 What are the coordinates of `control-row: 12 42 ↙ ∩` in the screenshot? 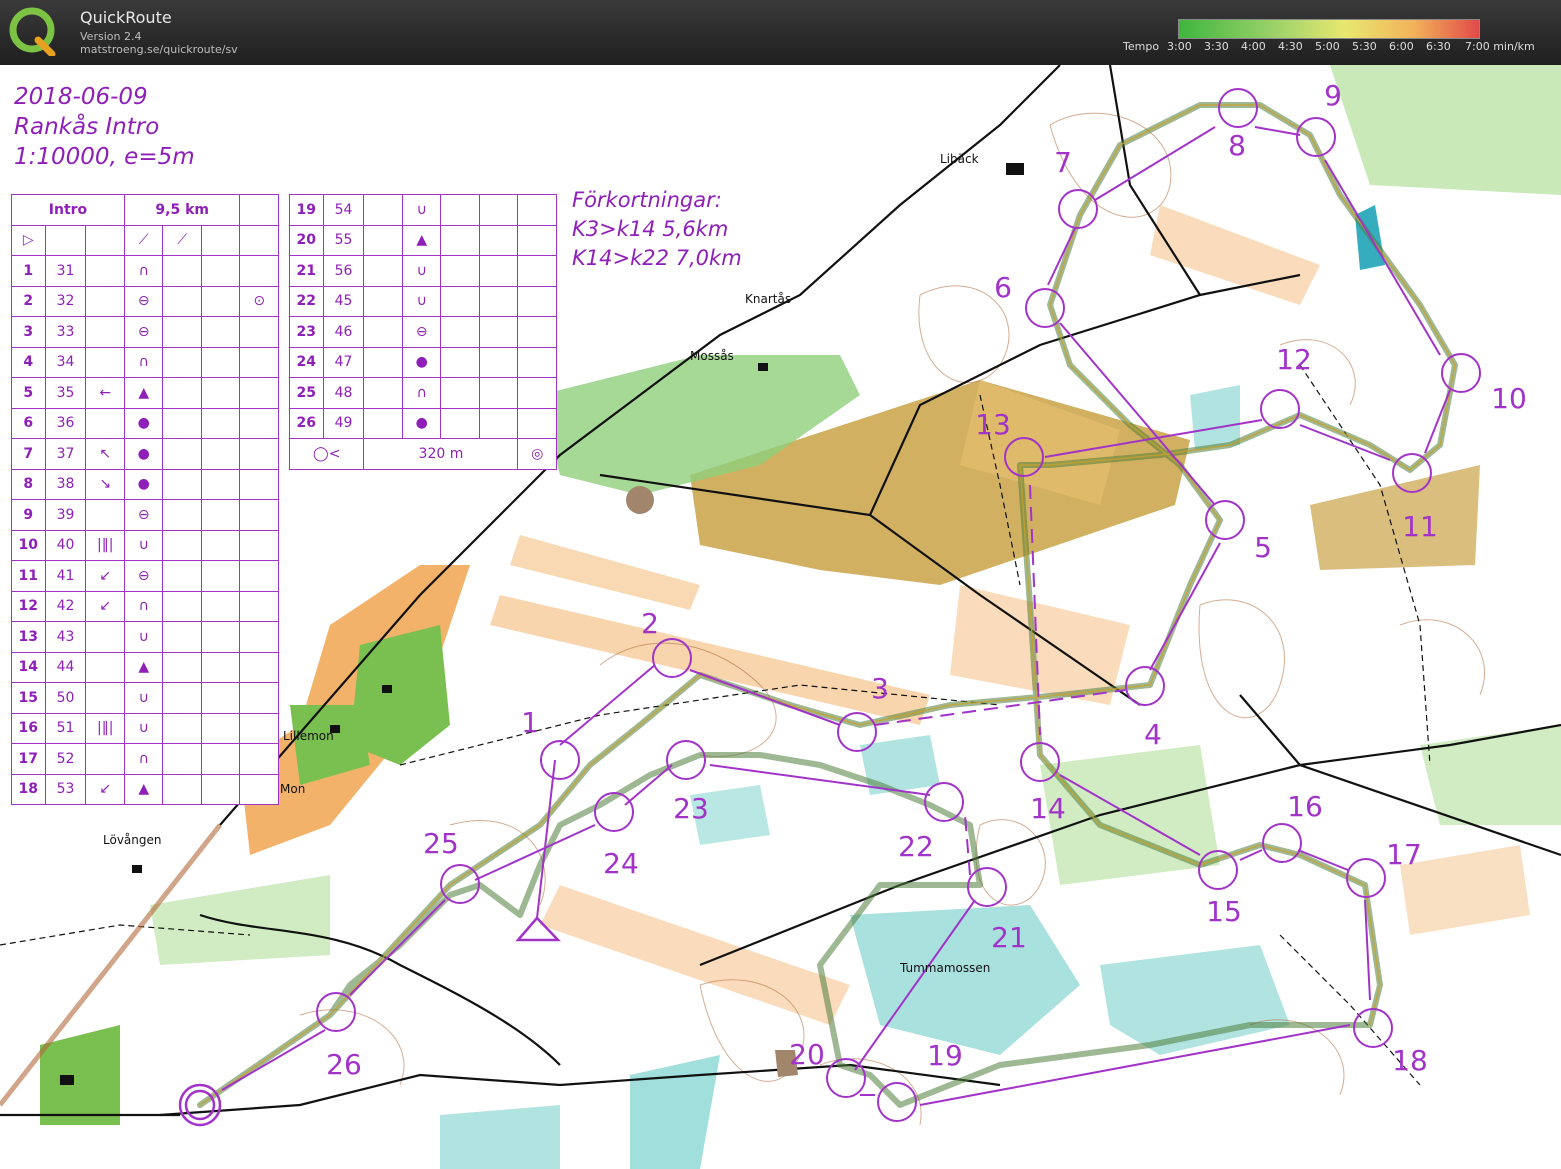 It's located at (145, 606).